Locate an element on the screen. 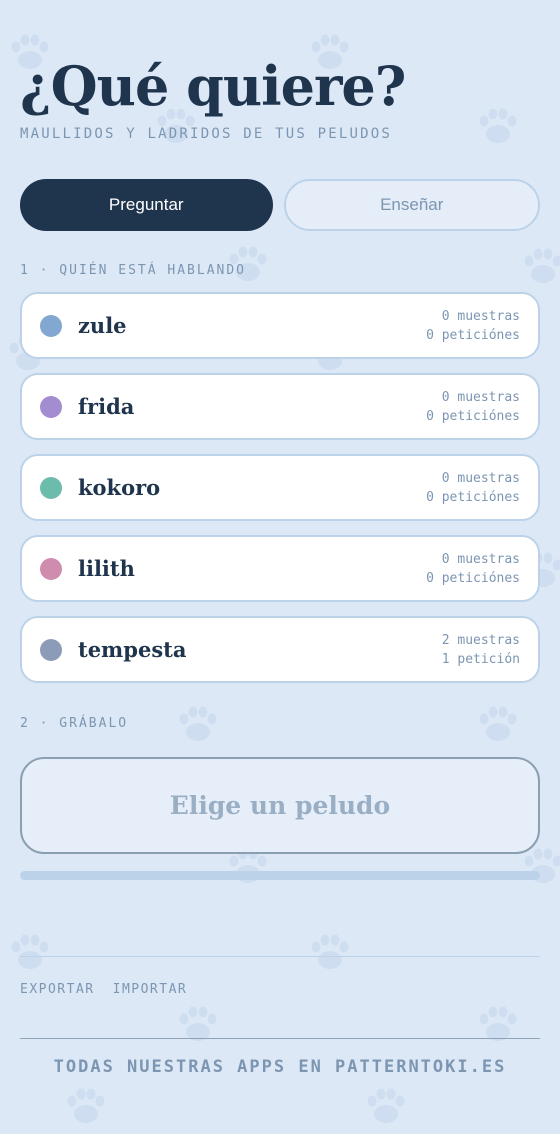 The image size is (560, 1134). pet-name: frida is located at coordinates (106, 406).